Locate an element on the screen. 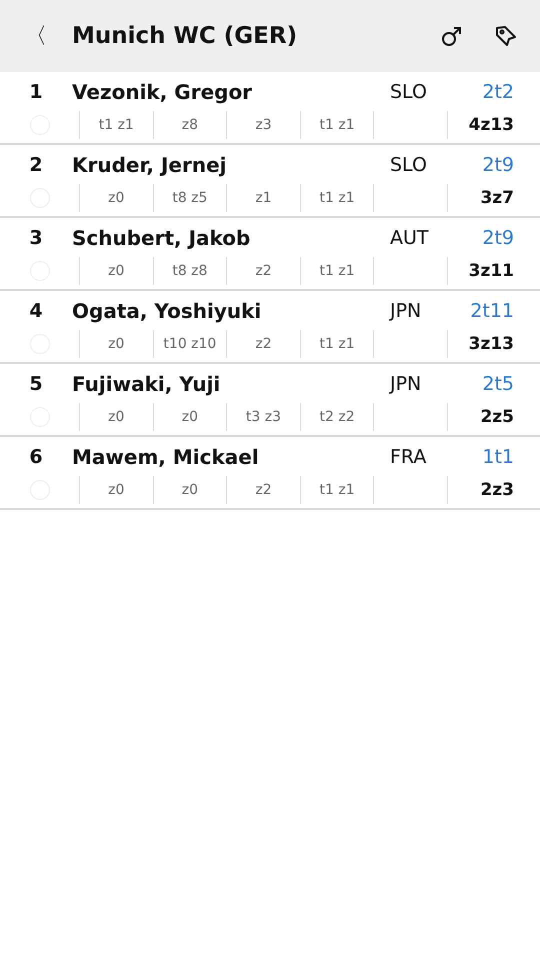 This screenshot has width=540, height=960. zones-score: 2z3 is located at coordinates (493, 490).